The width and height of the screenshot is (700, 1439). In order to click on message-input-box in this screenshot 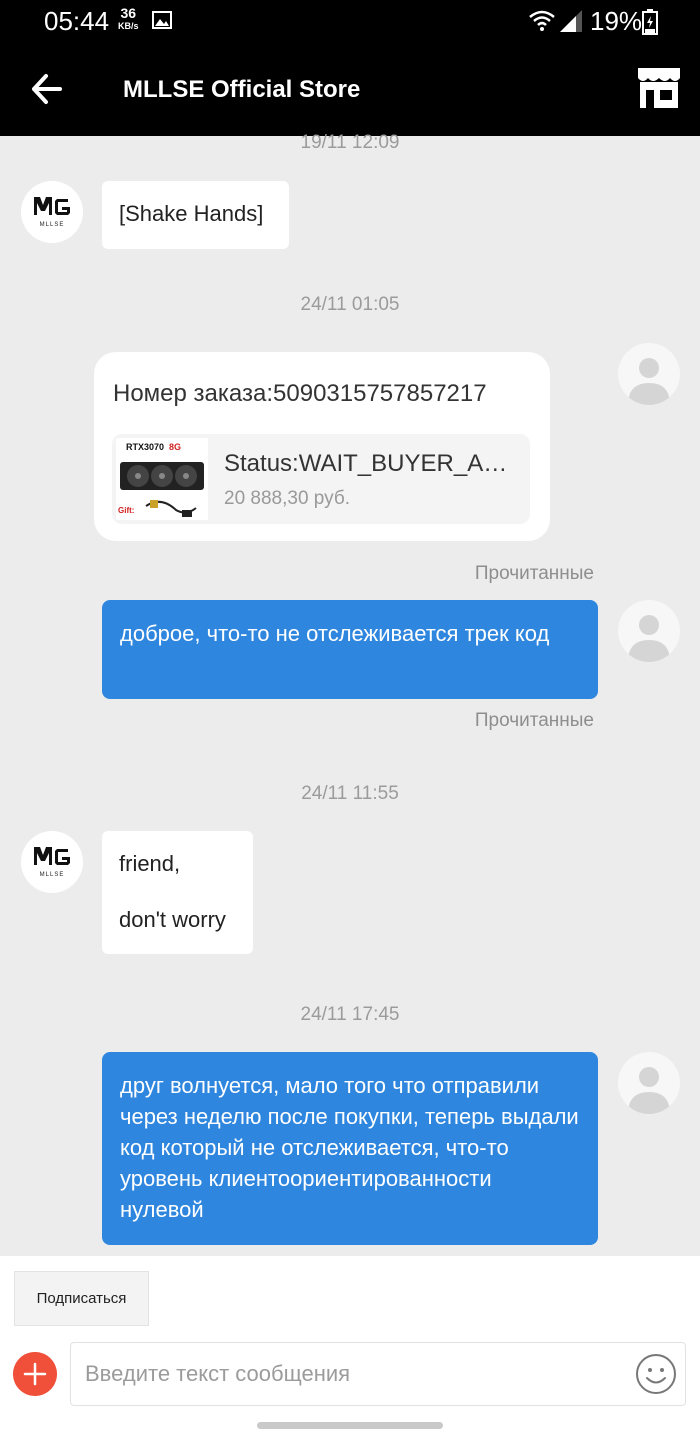, I will do `click(378, 1374)`.